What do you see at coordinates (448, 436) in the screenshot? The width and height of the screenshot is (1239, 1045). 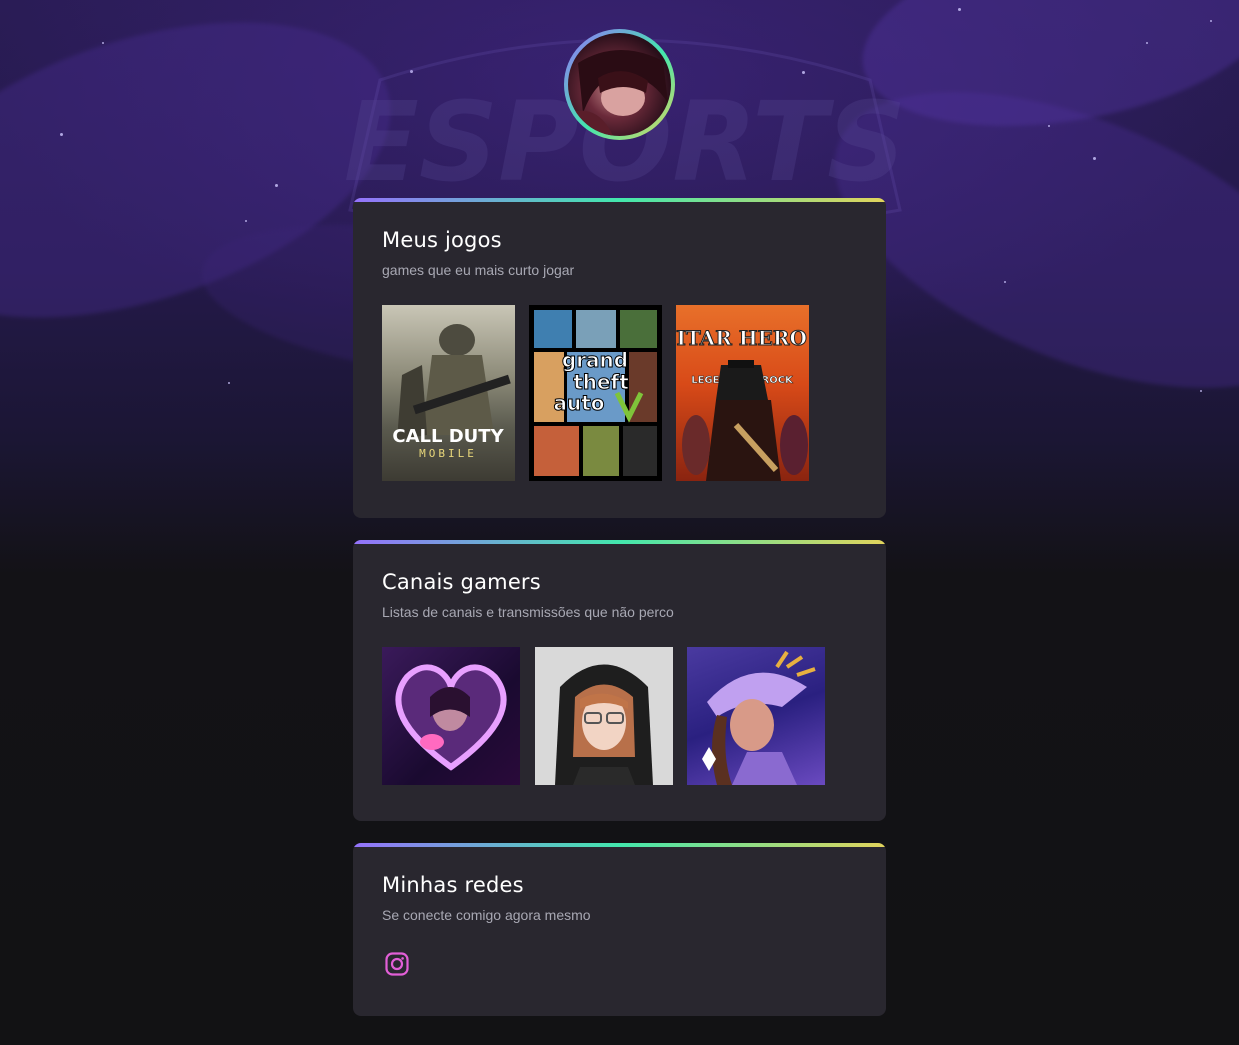 I see `svg-text: CALL DUTY` at bounding box center [448, 436].